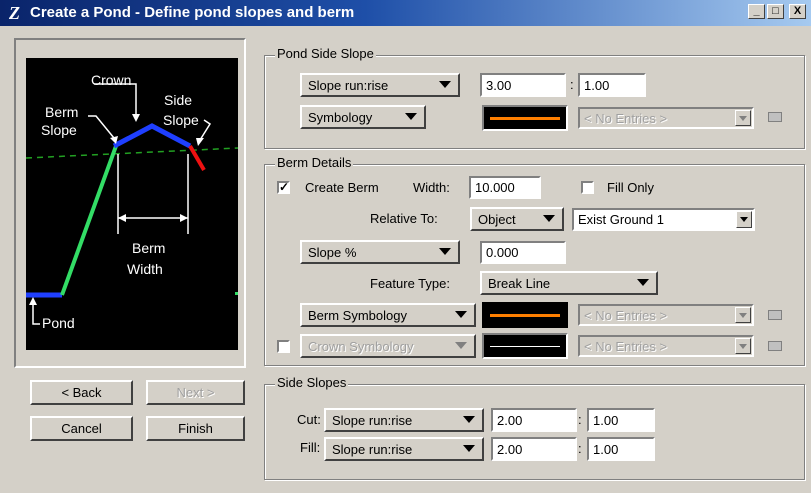 The image size is (811, 493). I want to click on next-button: Next >, so click(195, 392).